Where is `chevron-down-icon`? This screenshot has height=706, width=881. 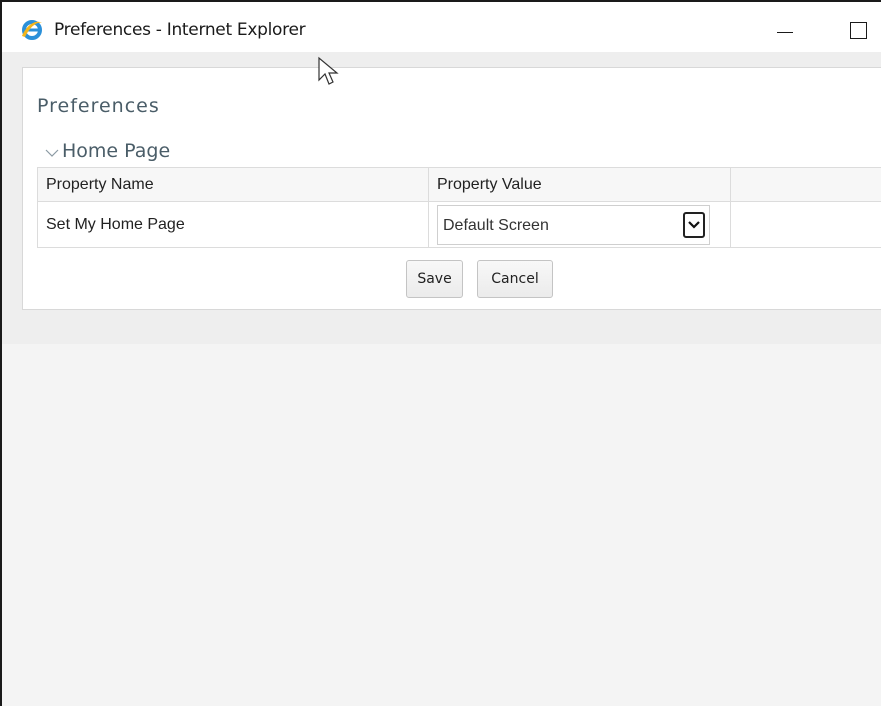
chevron-down-icon is located at coordinates (52, 153).